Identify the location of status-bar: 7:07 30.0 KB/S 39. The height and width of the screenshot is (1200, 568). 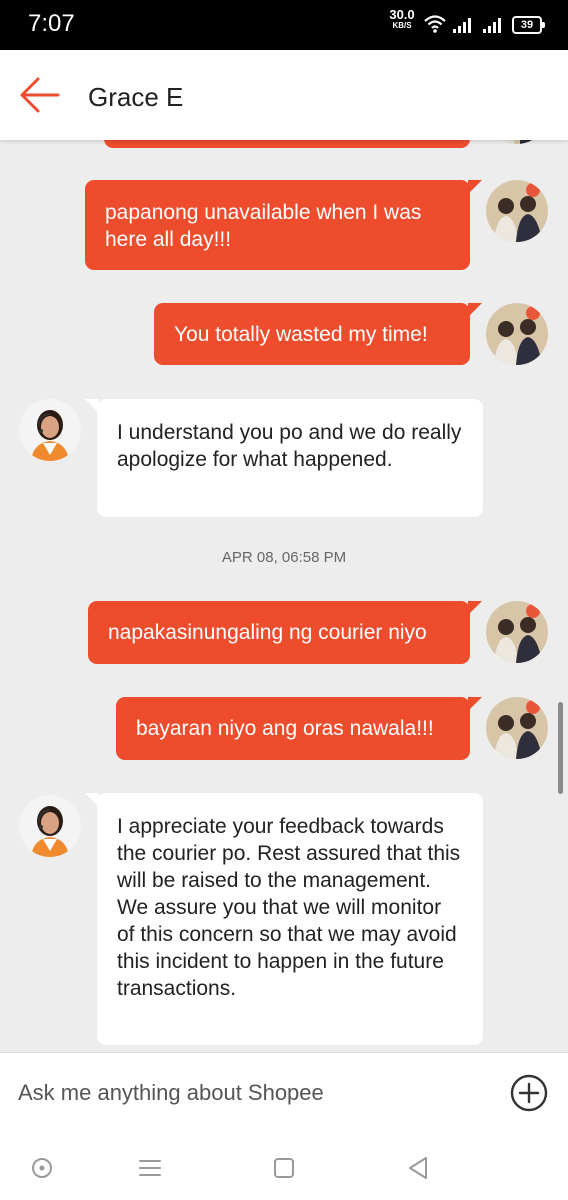
(284, 25).